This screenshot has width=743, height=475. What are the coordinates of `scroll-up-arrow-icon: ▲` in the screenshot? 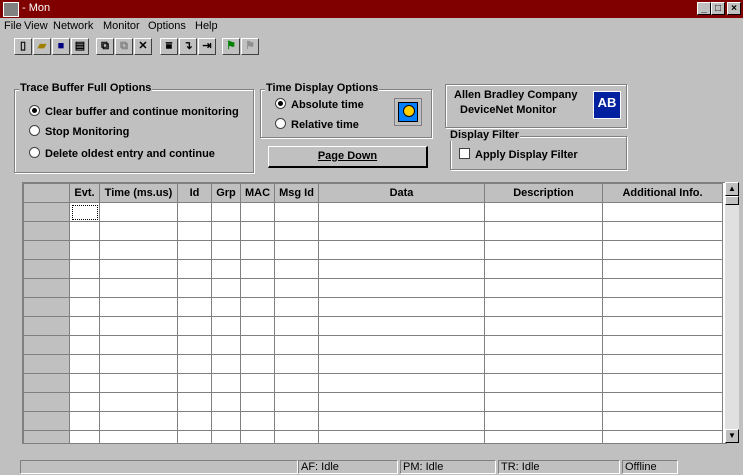 It's located at (732, 189).